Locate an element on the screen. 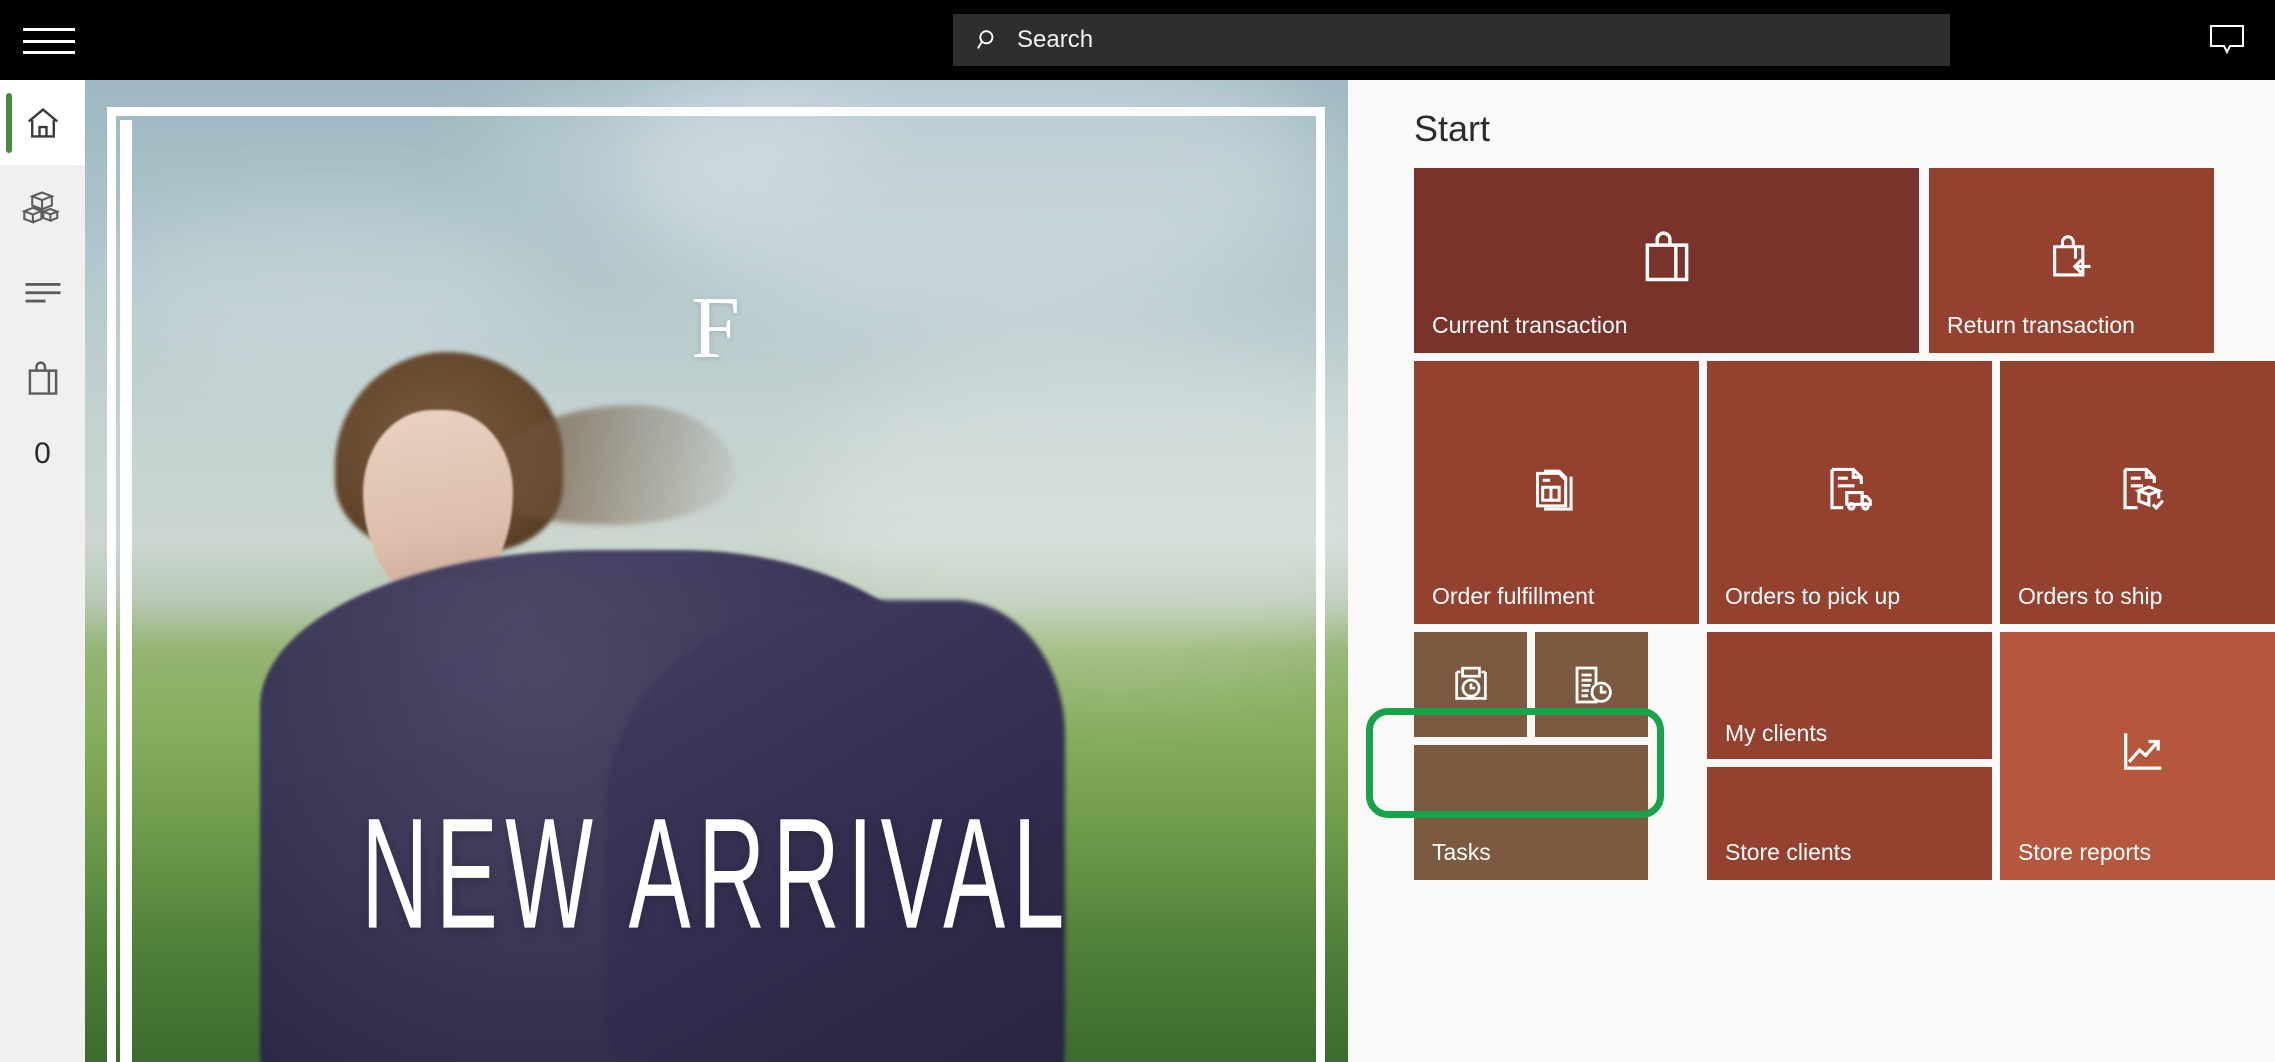 This screenshot has width=2275, height=1062. clipboard-clock-icon is located at coordinates (1470, 683).